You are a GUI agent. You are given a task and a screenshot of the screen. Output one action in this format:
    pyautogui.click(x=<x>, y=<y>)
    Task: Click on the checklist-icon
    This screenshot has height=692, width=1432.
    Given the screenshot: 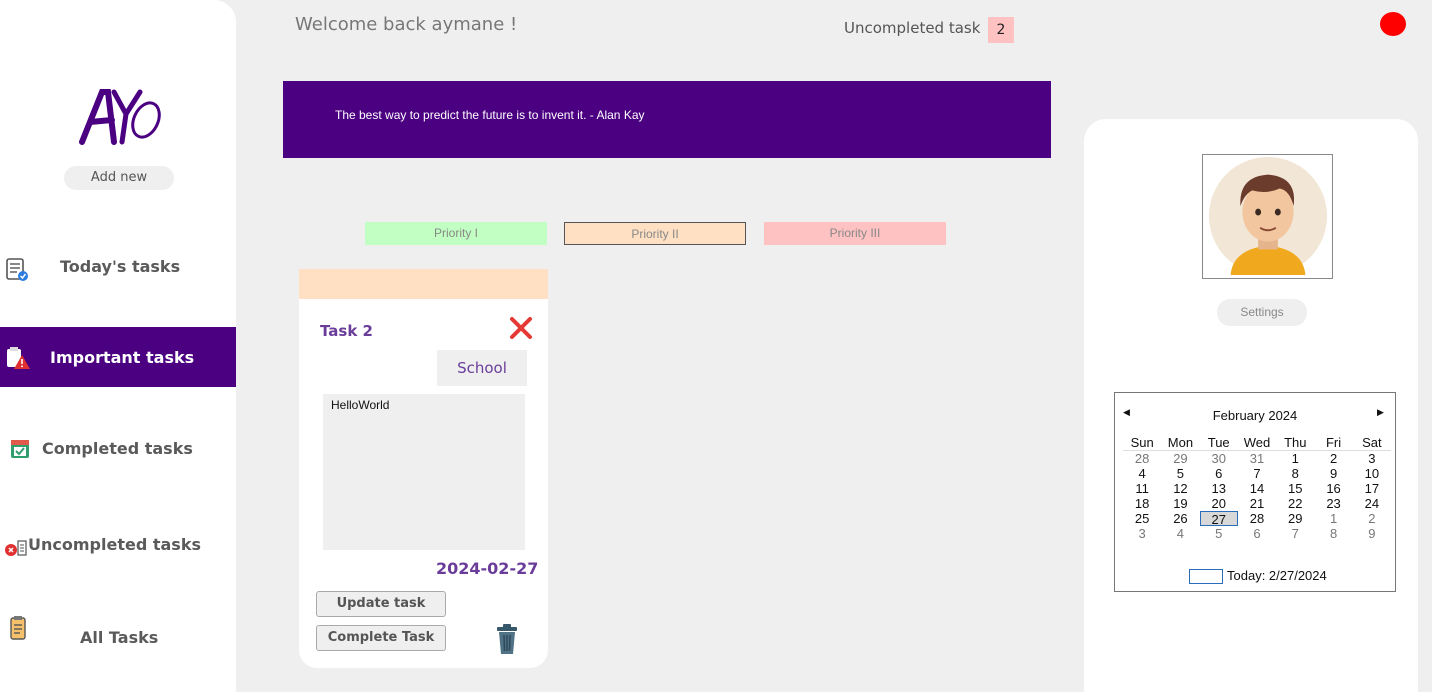 What is the action you would take?
    pyautogui.click(x=17, y=269)
    